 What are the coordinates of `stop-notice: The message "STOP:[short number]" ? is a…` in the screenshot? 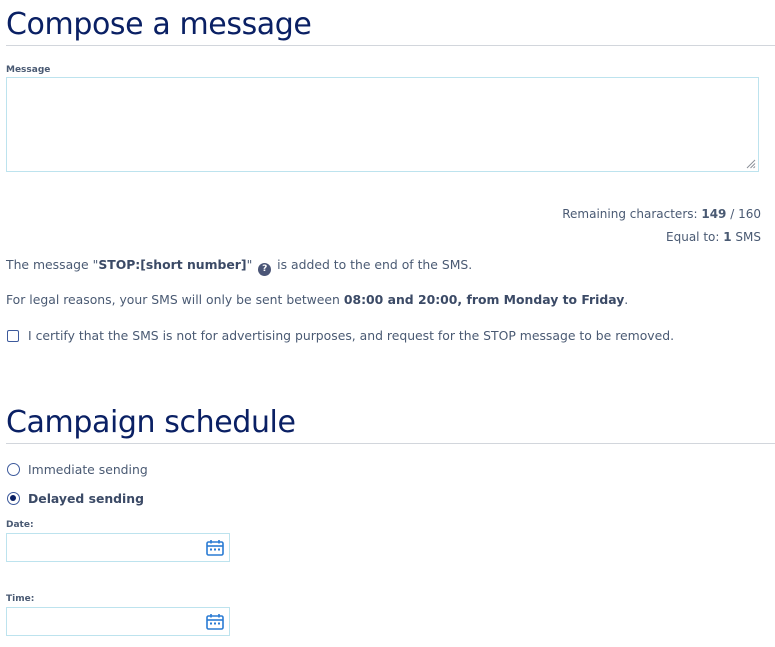 It's located at (239, 266).